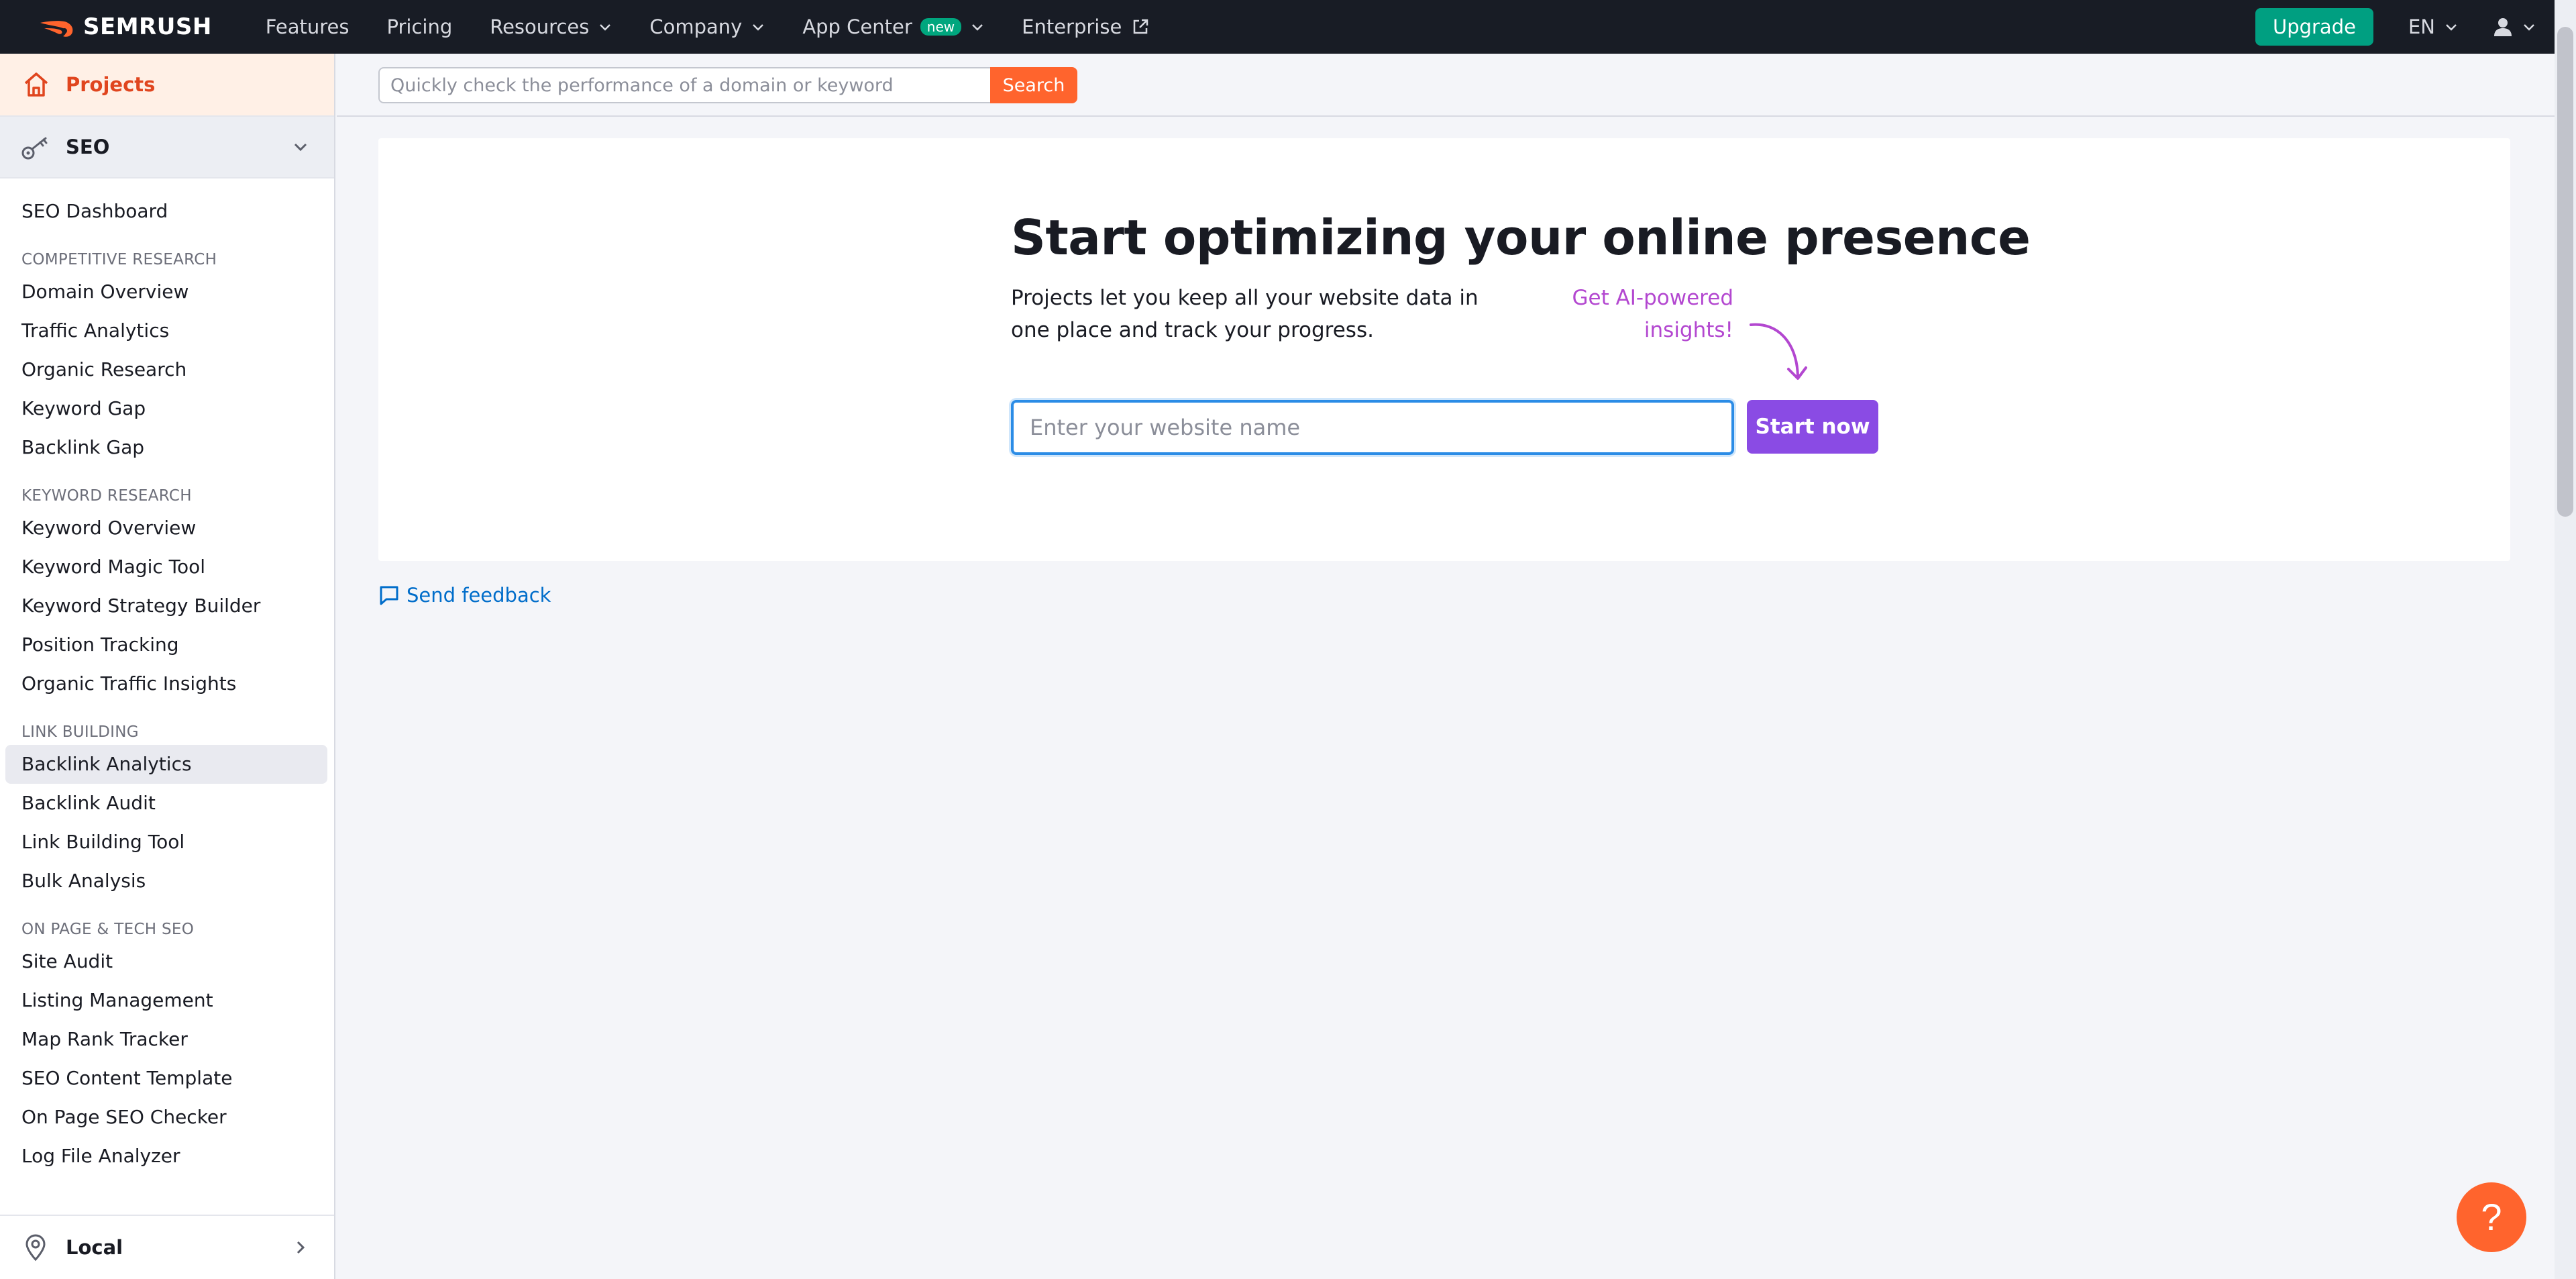  Describe the element at coordinates (2565, 639) in the screenshot. I see `page-scrollbar` at that location.